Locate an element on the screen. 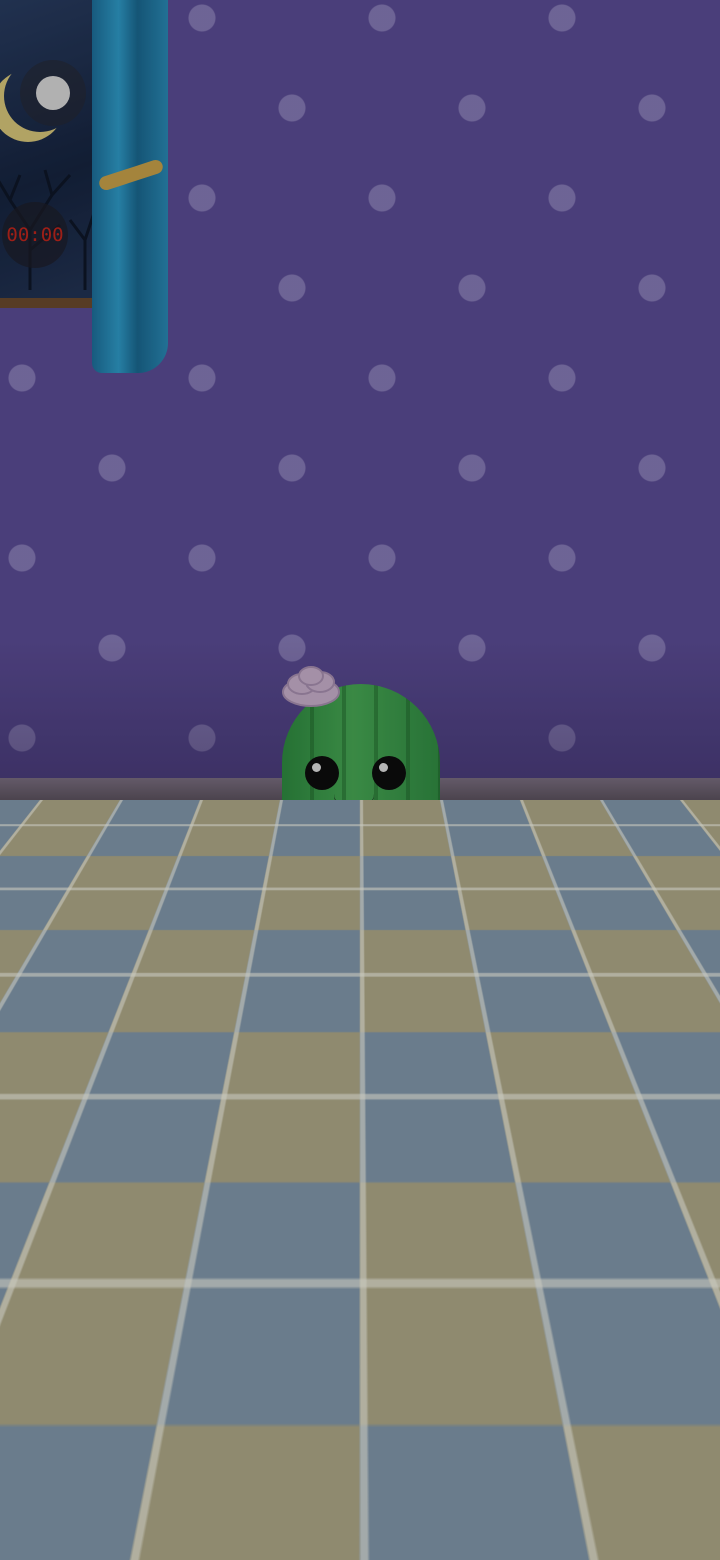 The image size is (720, 1560). cactus-left-eye is located at coordinates (322, 773).